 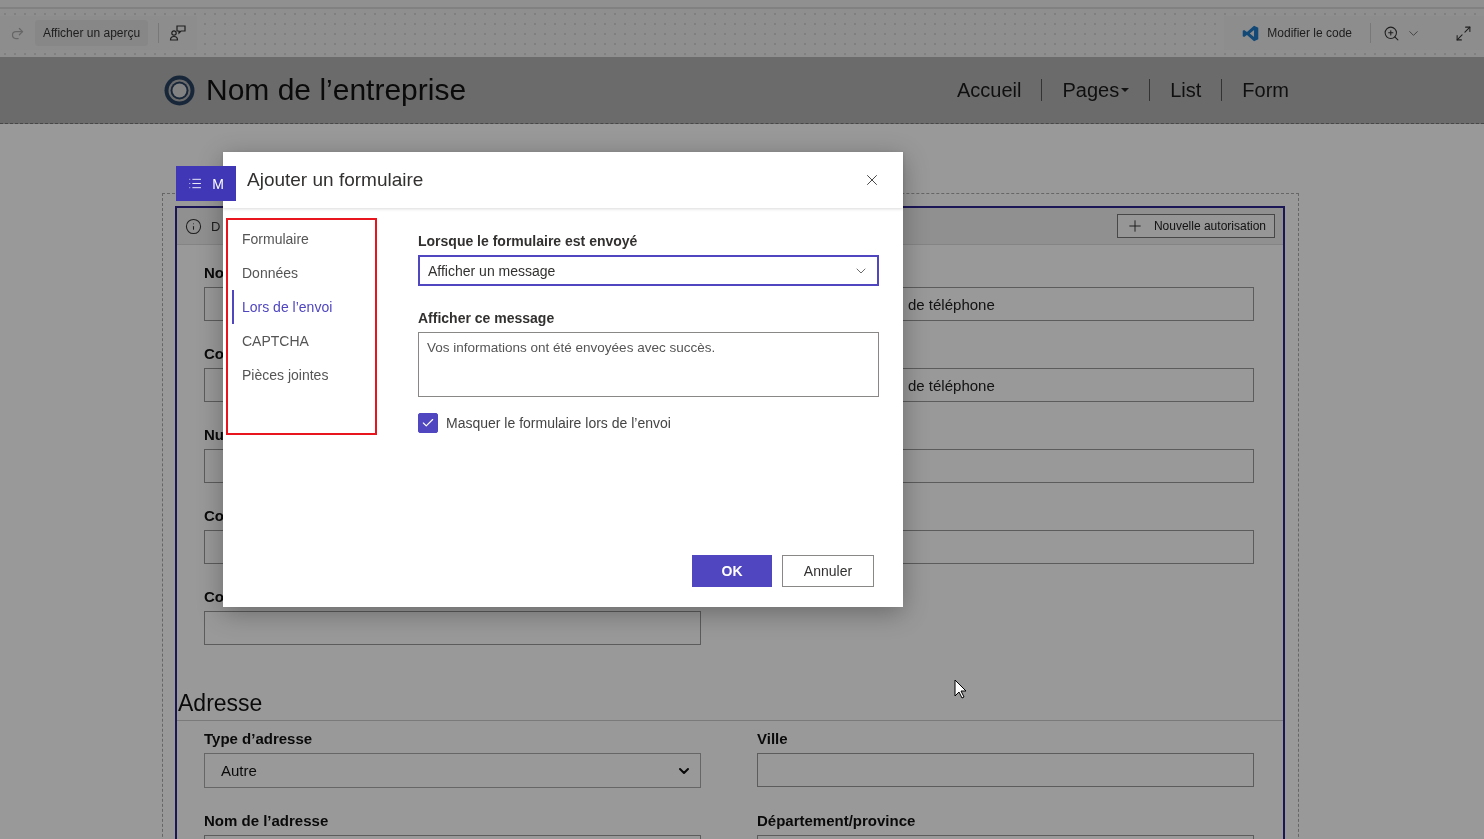 I want to click on nav-item: CAPTCHA, so click(x=303, y=341).